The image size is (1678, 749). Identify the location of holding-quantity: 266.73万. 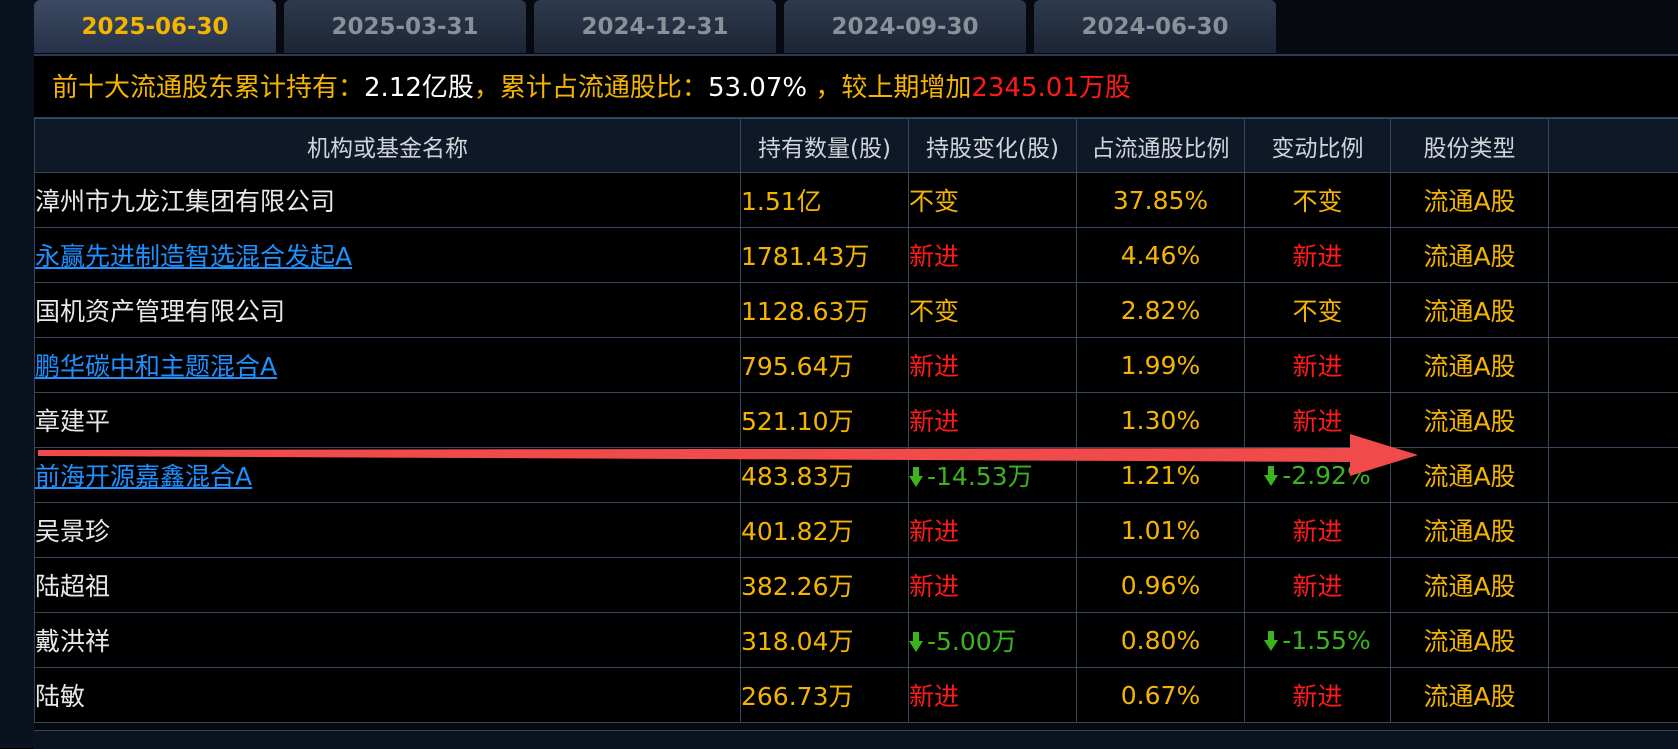
(825, 695).